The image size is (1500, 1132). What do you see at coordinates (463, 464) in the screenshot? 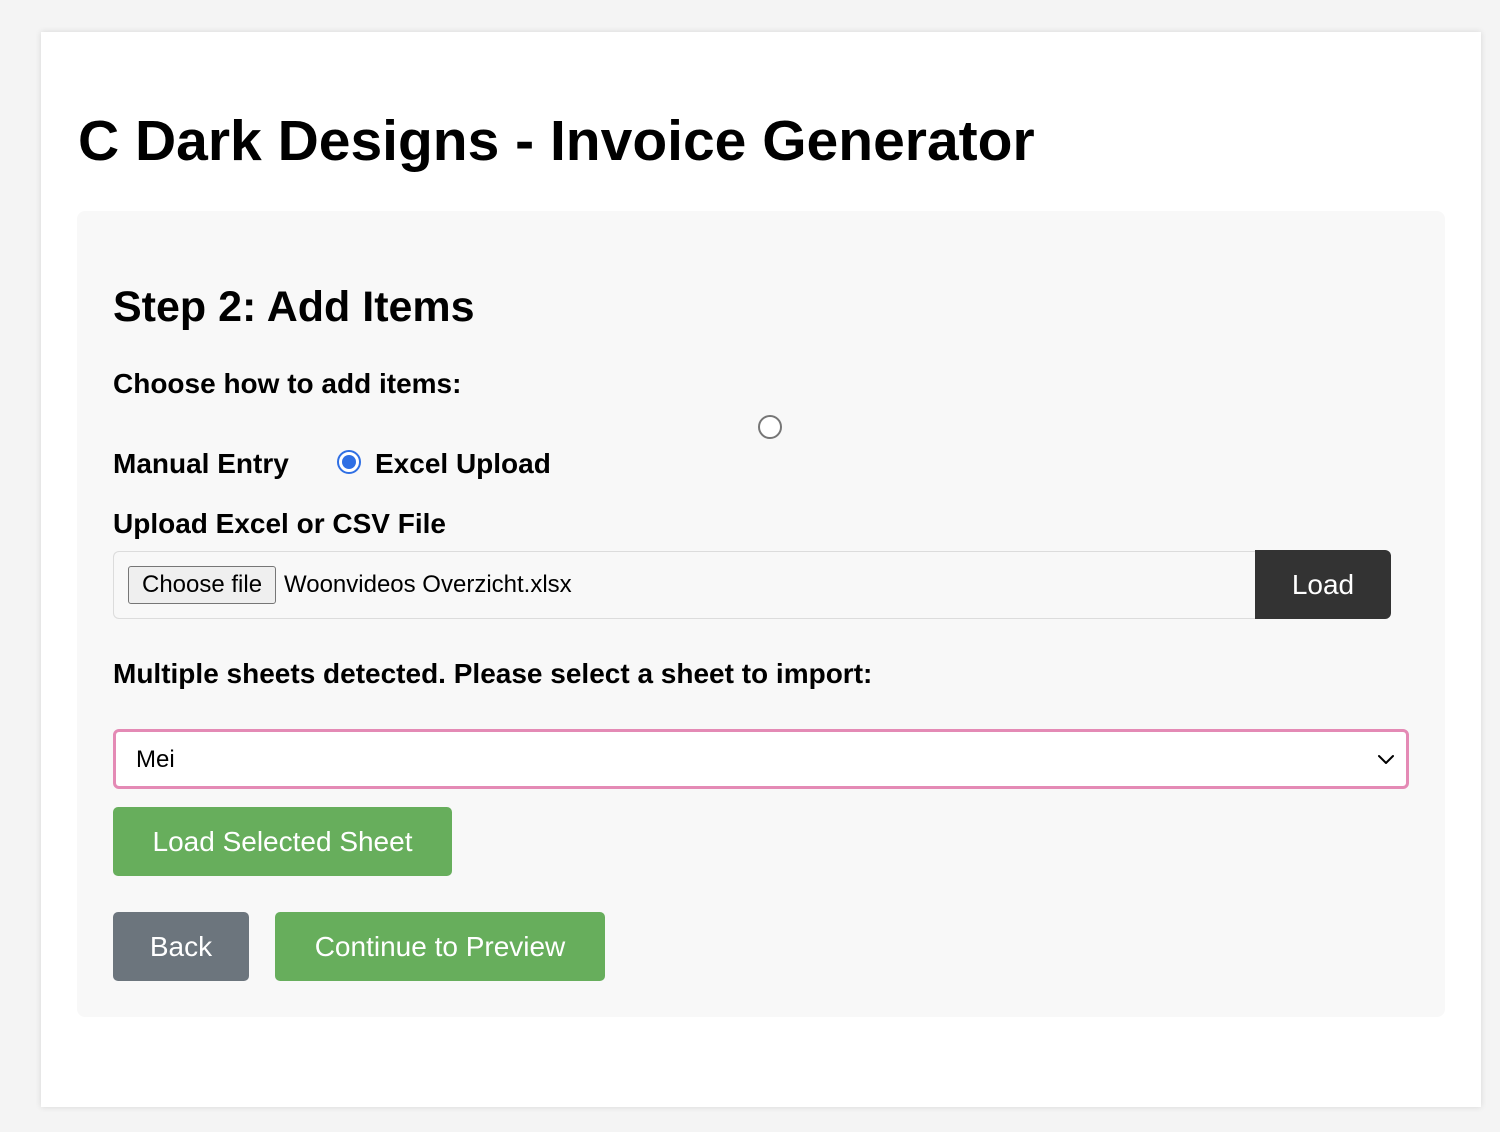
I see `excel-upload-label: Excel Upload` at bounding box center [463, 464].